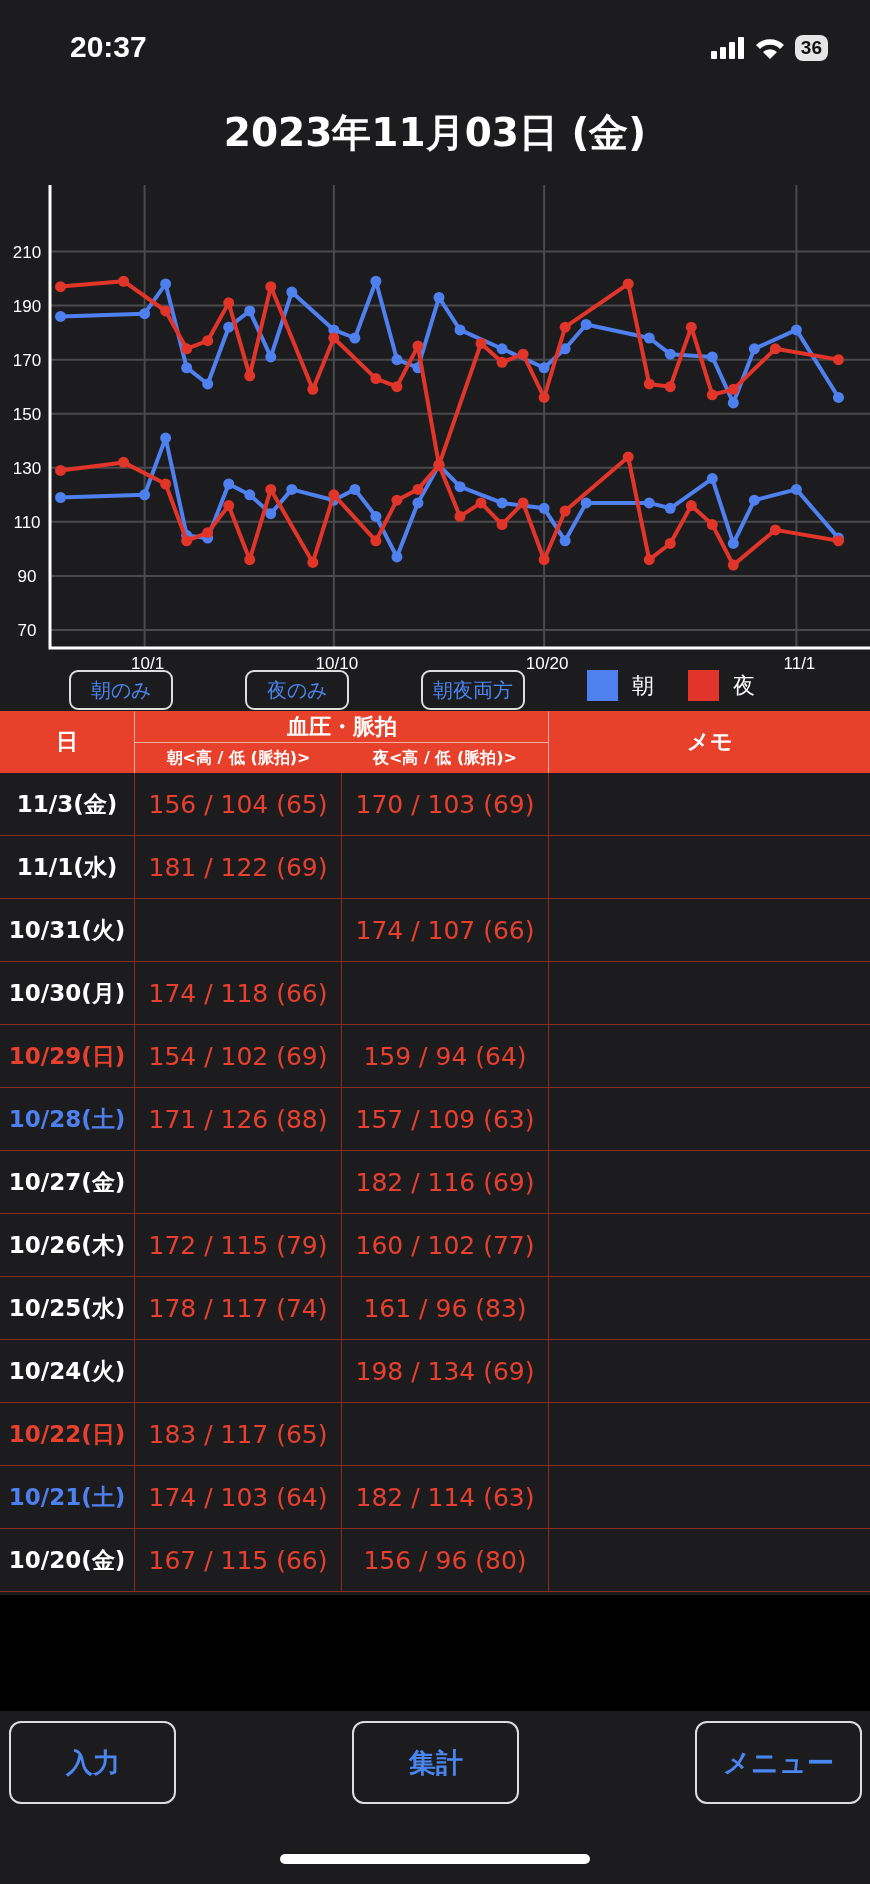 Image resolution: width=870 pixels, height=1884 pixels. I want to click on filter-button: 夜のみ, so click(297, 690).